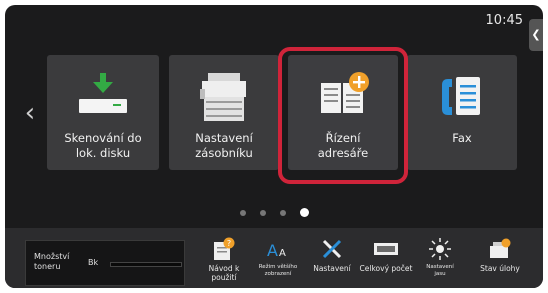 This screenshot has width=548, height=293. What do you see at coordinates (332, 249) in the screenshot?
I see `settings-tools-icon` at bounding box center [332, 249].